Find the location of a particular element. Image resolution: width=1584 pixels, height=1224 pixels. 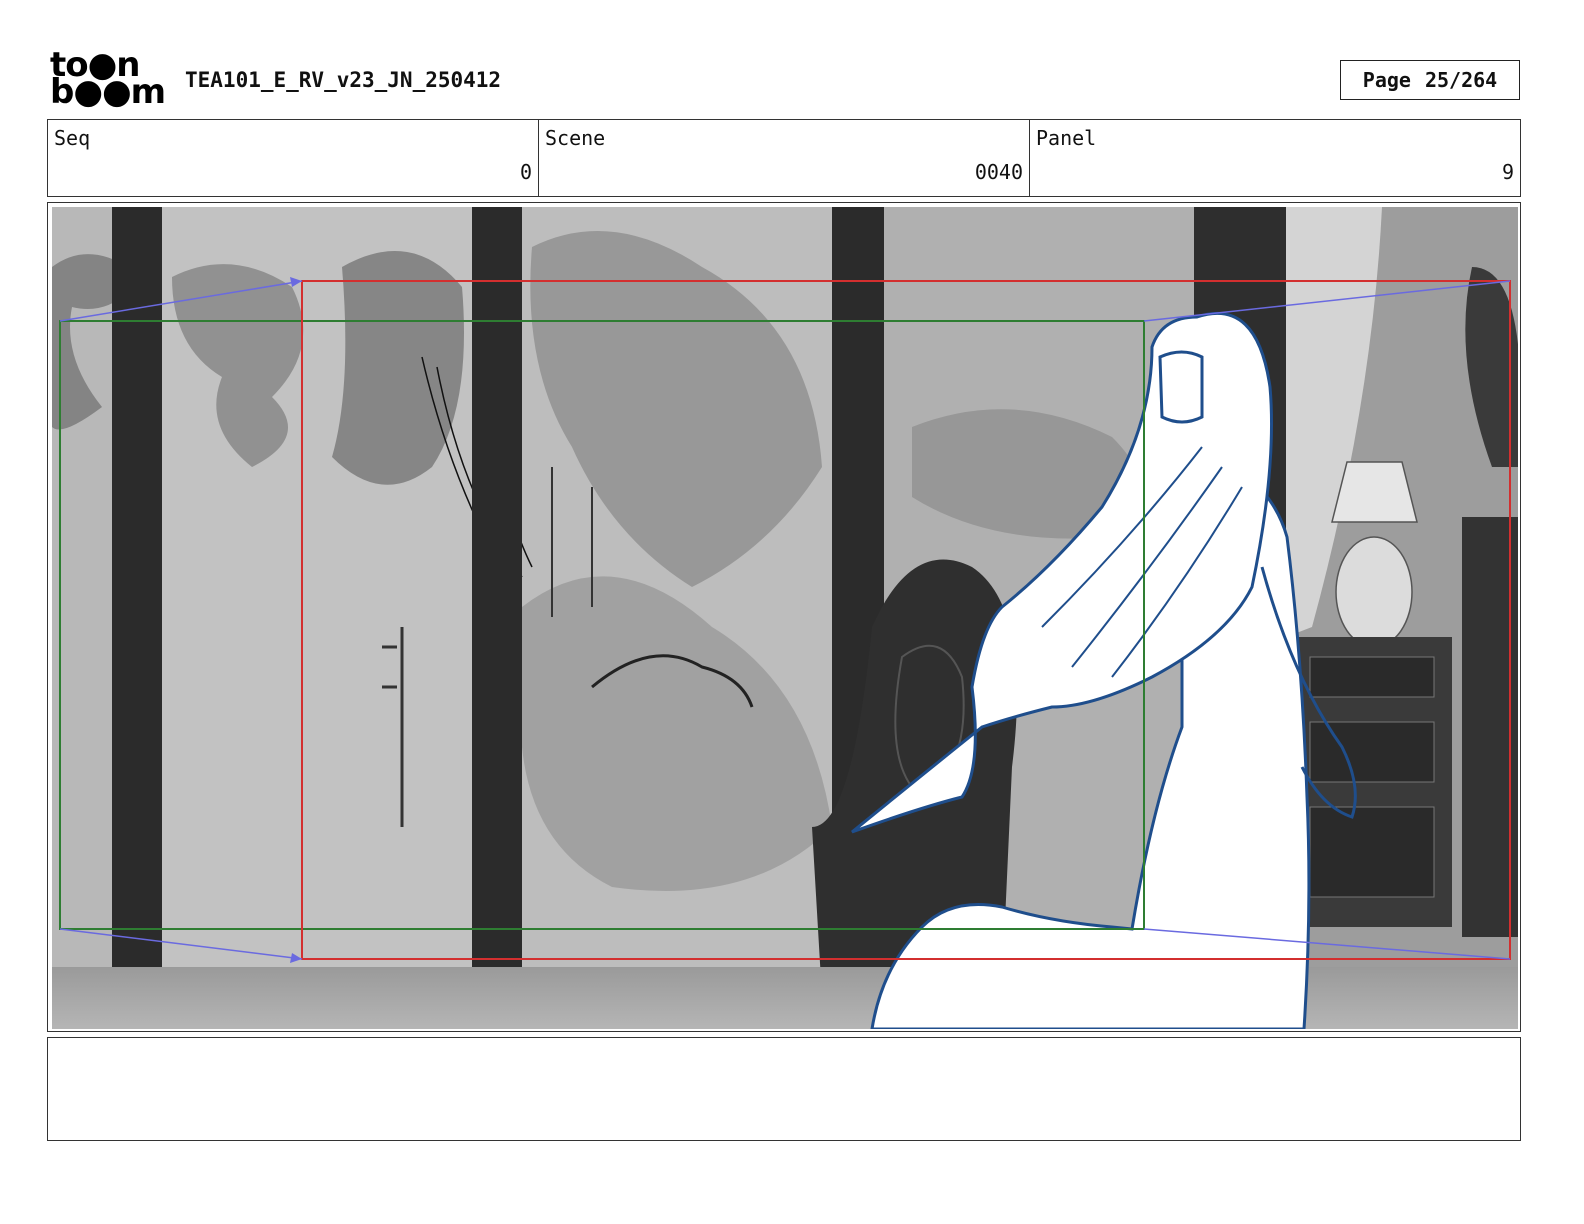

shot-info-row: Seq 0 Scene 0040 Panel 9 is located at coordinates (784, 158).